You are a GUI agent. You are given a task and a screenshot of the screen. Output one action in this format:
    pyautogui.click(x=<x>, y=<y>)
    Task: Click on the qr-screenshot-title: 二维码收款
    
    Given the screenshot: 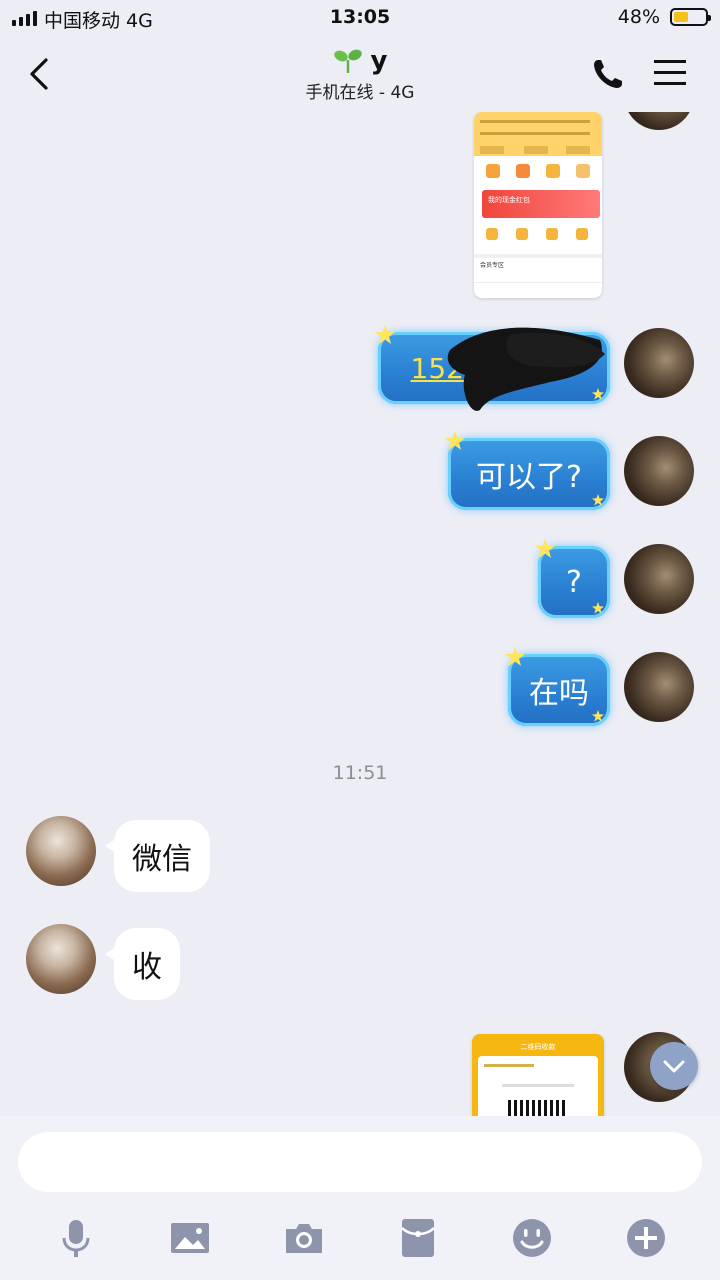 What is the action you would take?
    pyautogui.click(x=538, y=1047)
    